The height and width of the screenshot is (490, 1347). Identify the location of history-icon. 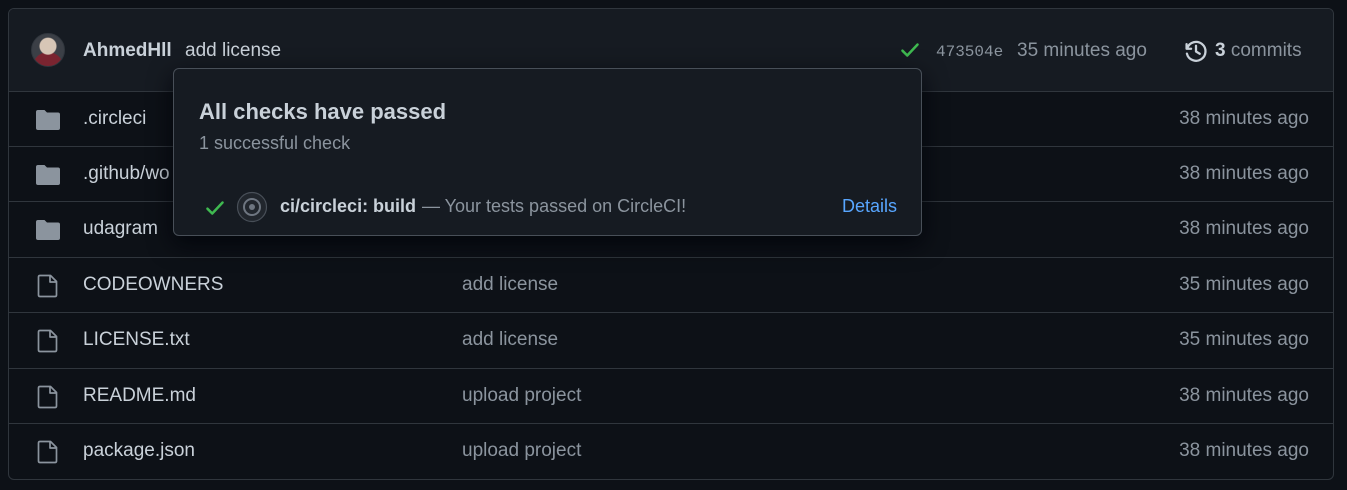
(1196, 51).